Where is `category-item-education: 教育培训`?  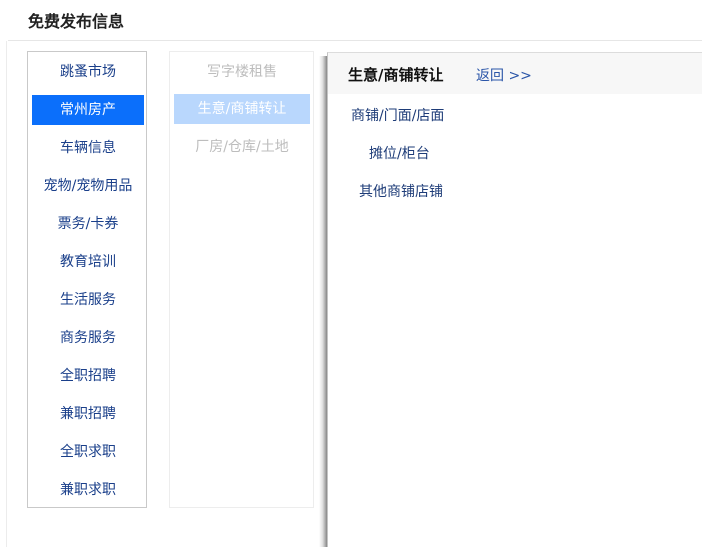 category-item-education: 教育培训 is located at coordinates (88, 262).